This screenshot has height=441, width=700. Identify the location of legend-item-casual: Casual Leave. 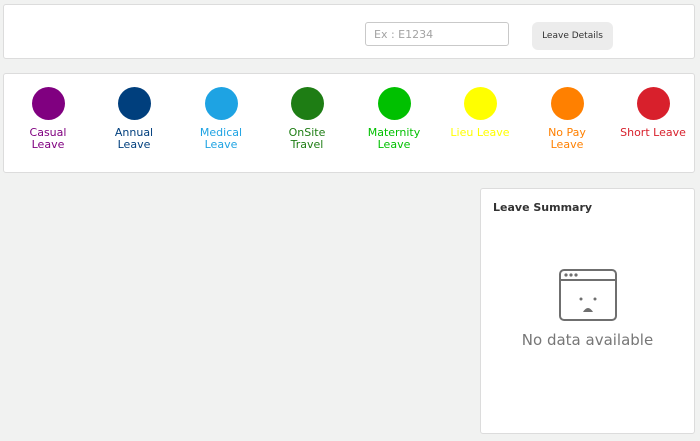
(48, 119).